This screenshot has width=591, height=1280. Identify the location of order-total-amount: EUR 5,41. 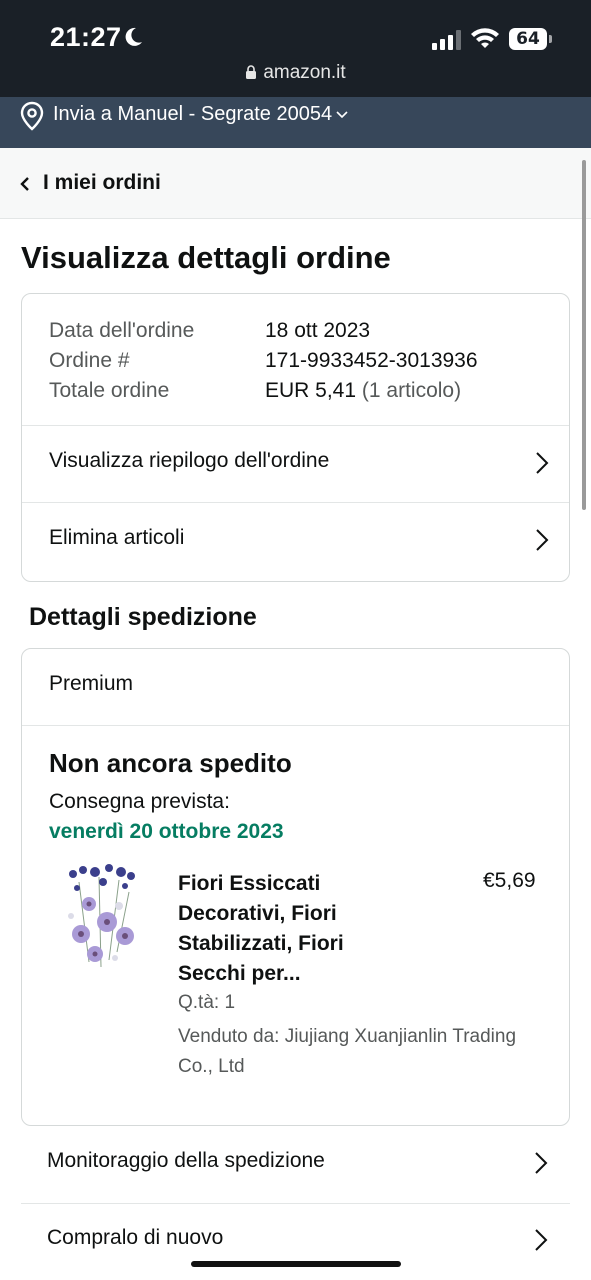
(311, 390).